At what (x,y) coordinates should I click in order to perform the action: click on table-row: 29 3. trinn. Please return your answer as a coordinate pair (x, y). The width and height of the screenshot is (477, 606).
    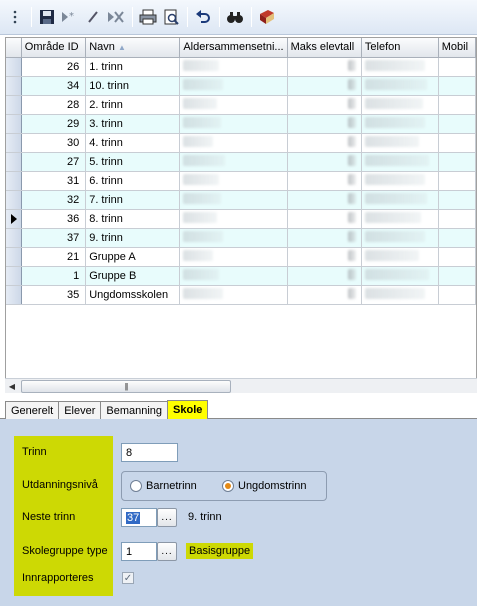
    Looking at the image, I should click on (241, 124).